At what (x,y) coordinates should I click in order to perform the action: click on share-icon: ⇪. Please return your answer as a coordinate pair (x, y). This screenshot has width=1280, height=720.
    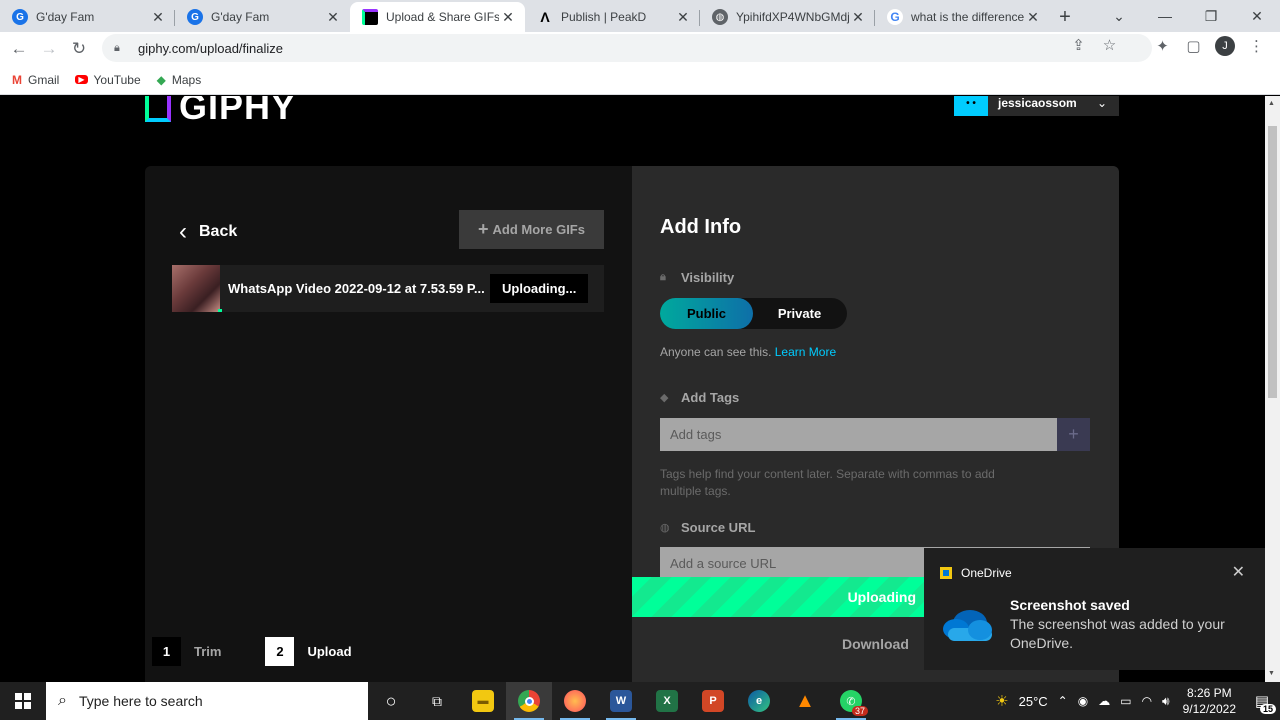
    Looking at the image, I should click on (1078, 45).